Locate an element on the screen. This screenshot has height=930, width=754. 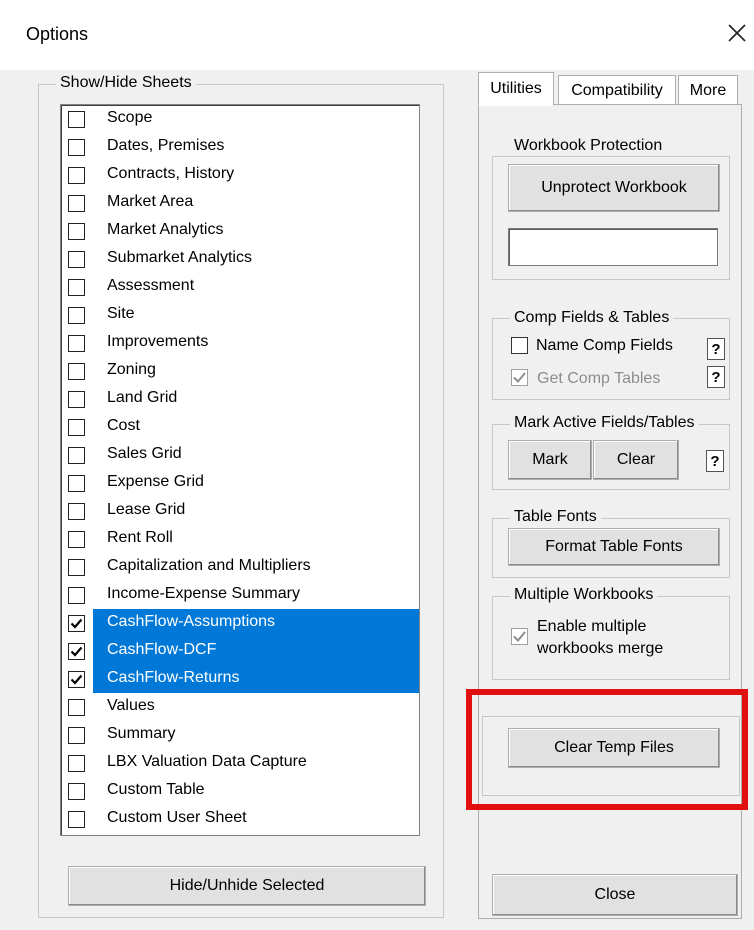
password-input is located at coordinates (613, 247).